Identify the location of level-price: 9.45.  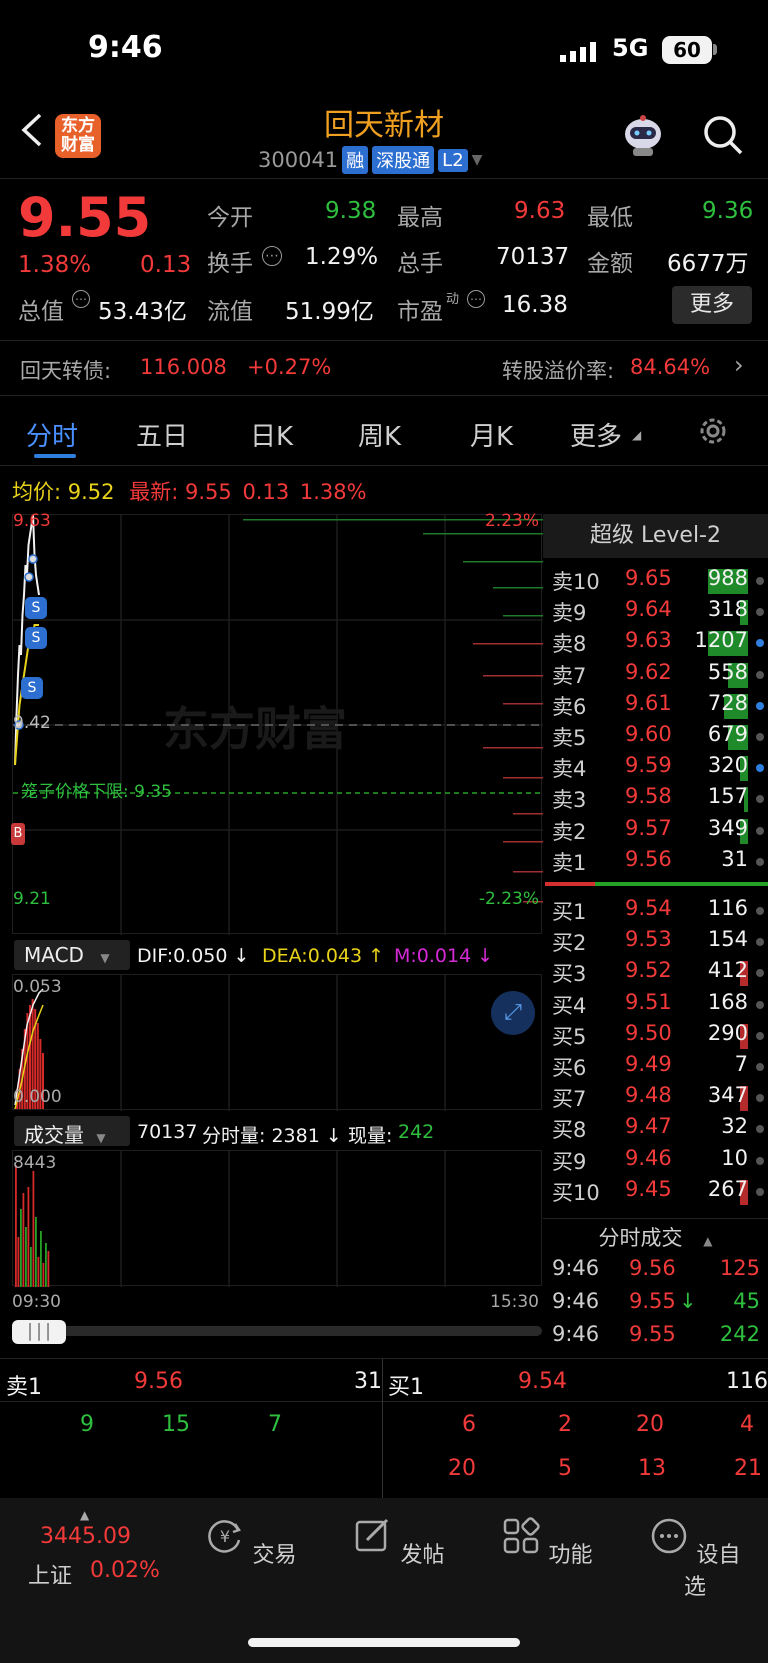
(648, 1188).